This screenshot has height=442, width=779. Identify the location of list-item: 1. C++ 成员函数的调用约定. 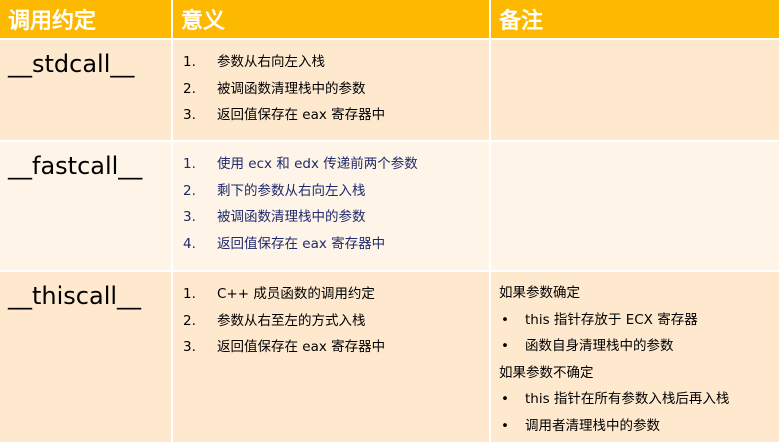
(336, 294).